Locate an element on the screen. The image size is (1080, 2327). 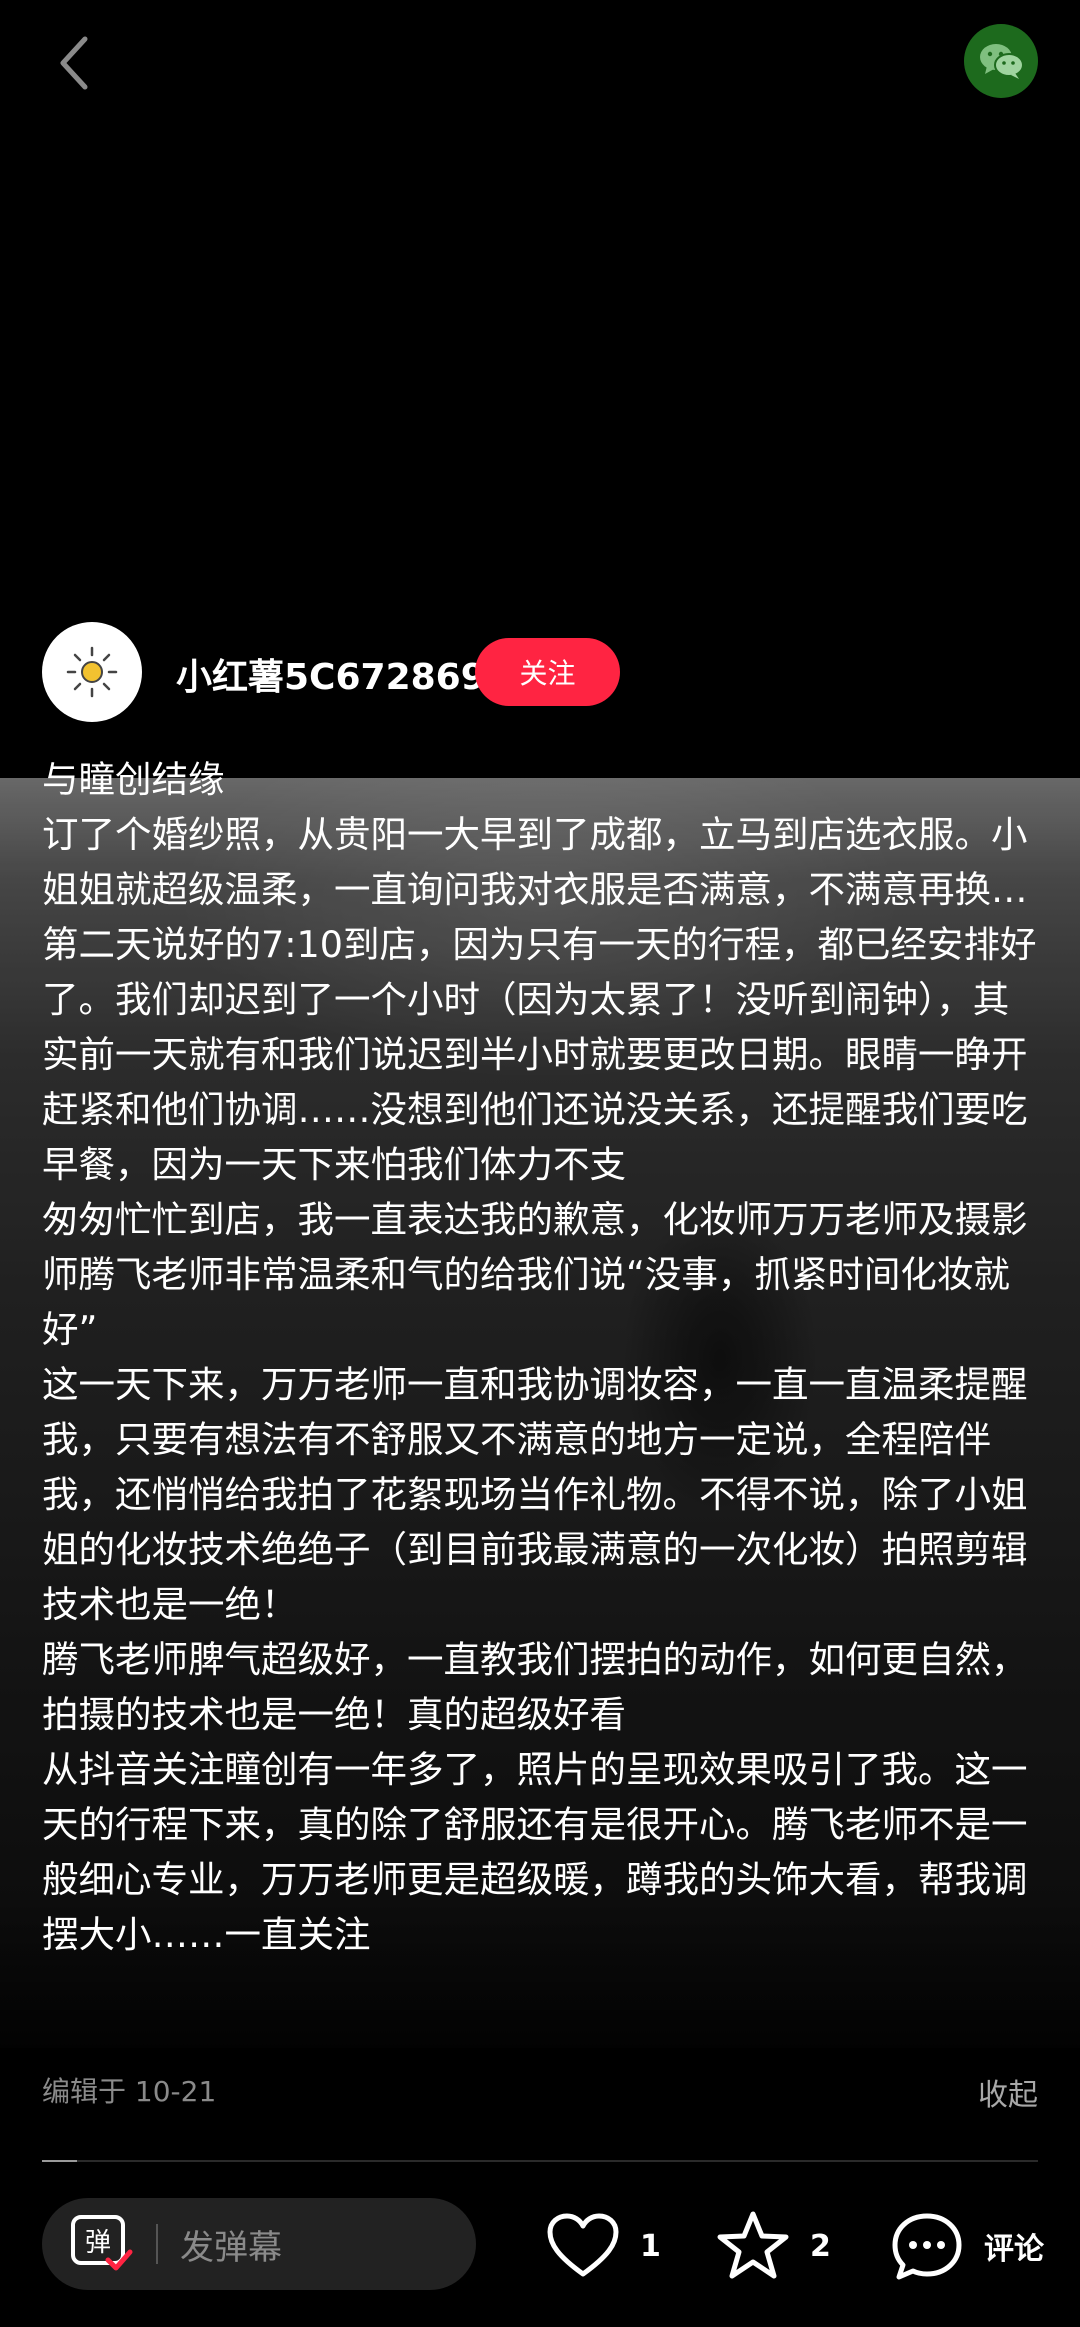
back-button is located at coordinates (74, 63).